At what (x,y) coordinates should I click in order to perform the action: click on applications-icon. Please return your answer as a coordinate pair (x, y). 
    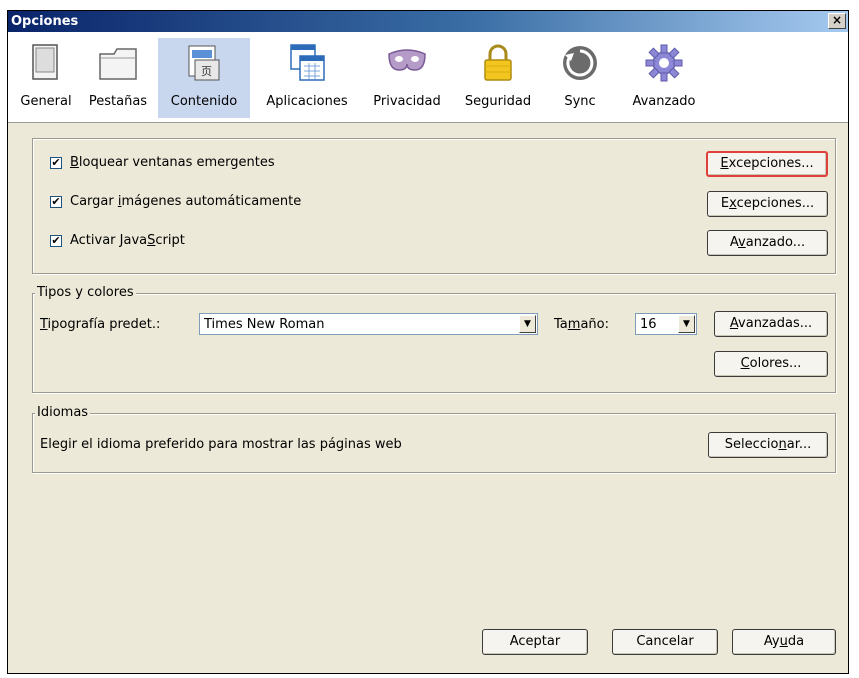
    Looking at the image, I should click on (307, 62).